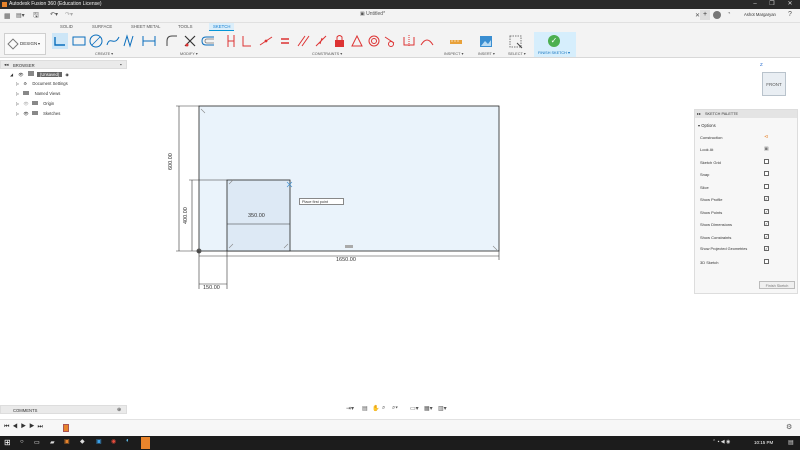 The height and width of the screenshot is (450, 800). Describe the element at coordinates (190, 41) in the screenshot. I see `trim-tool-icon` at that location.